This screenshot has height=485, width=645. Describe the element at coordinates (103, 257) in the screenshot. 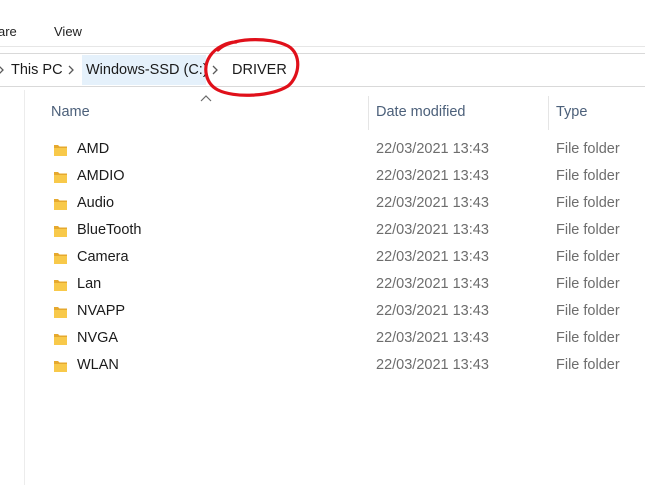

I see `file-name: Camera` at that location.